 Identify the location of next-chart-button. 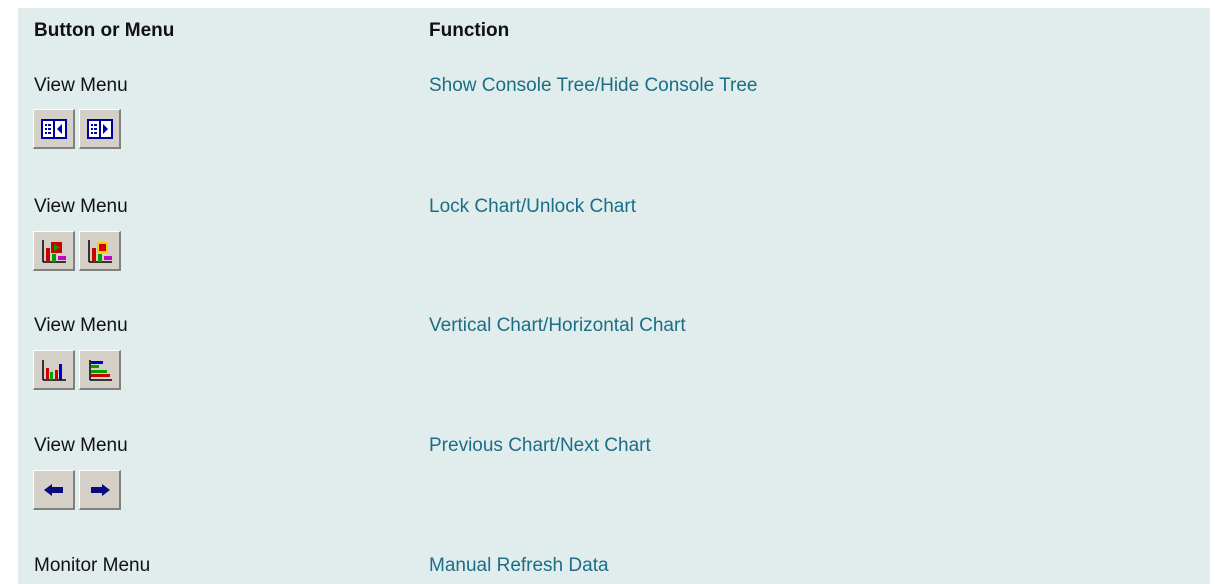
(100, 490).